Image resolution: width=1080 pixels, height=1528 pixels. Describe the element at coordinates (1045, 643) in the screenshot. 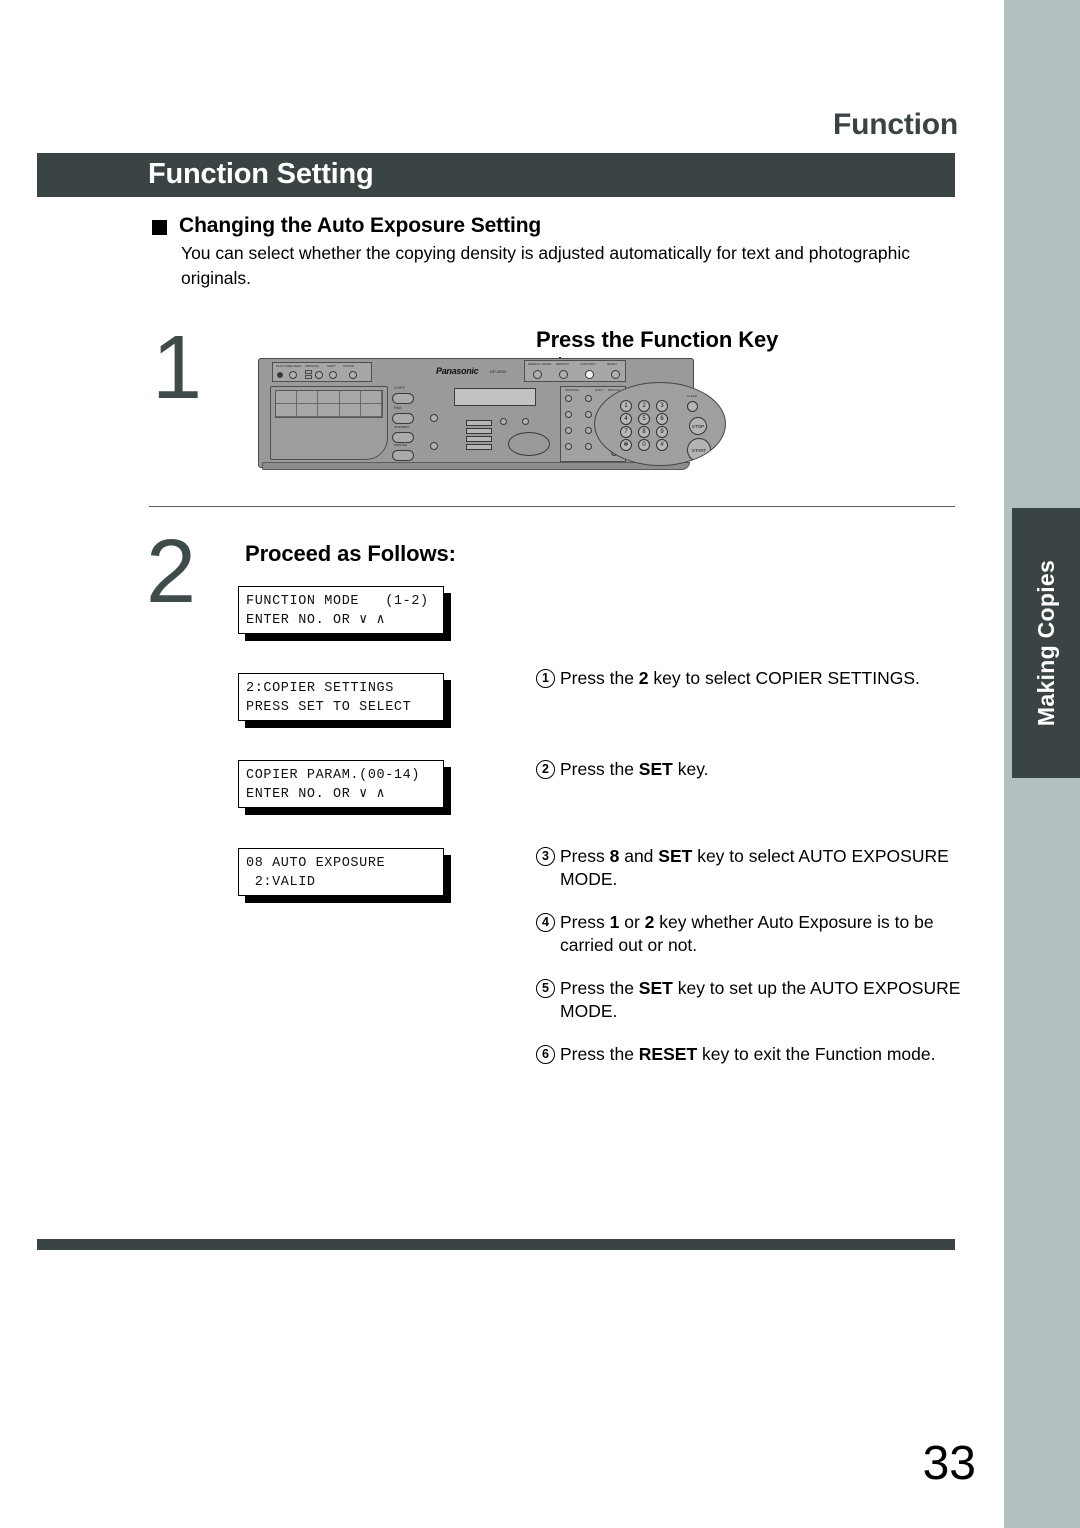

I see `chapter-tab-label: Making Copies` at that location.